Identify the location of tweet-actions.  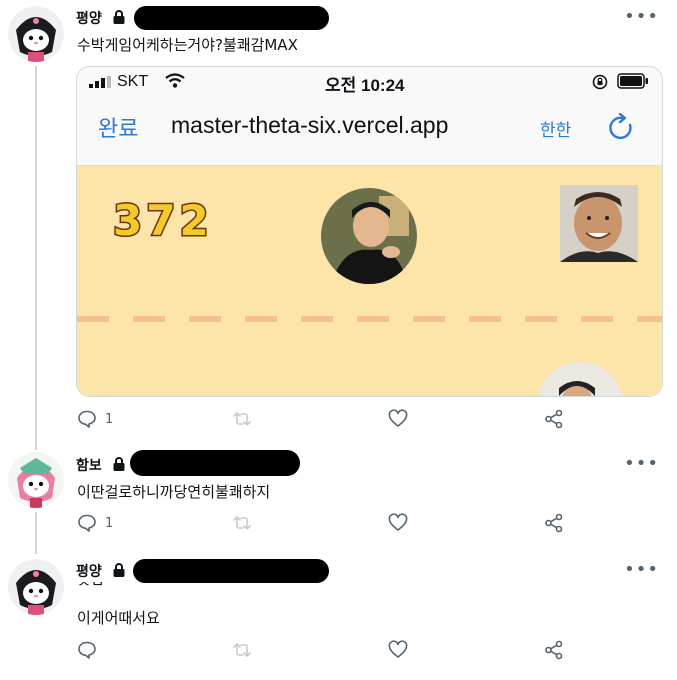
(327, 651).